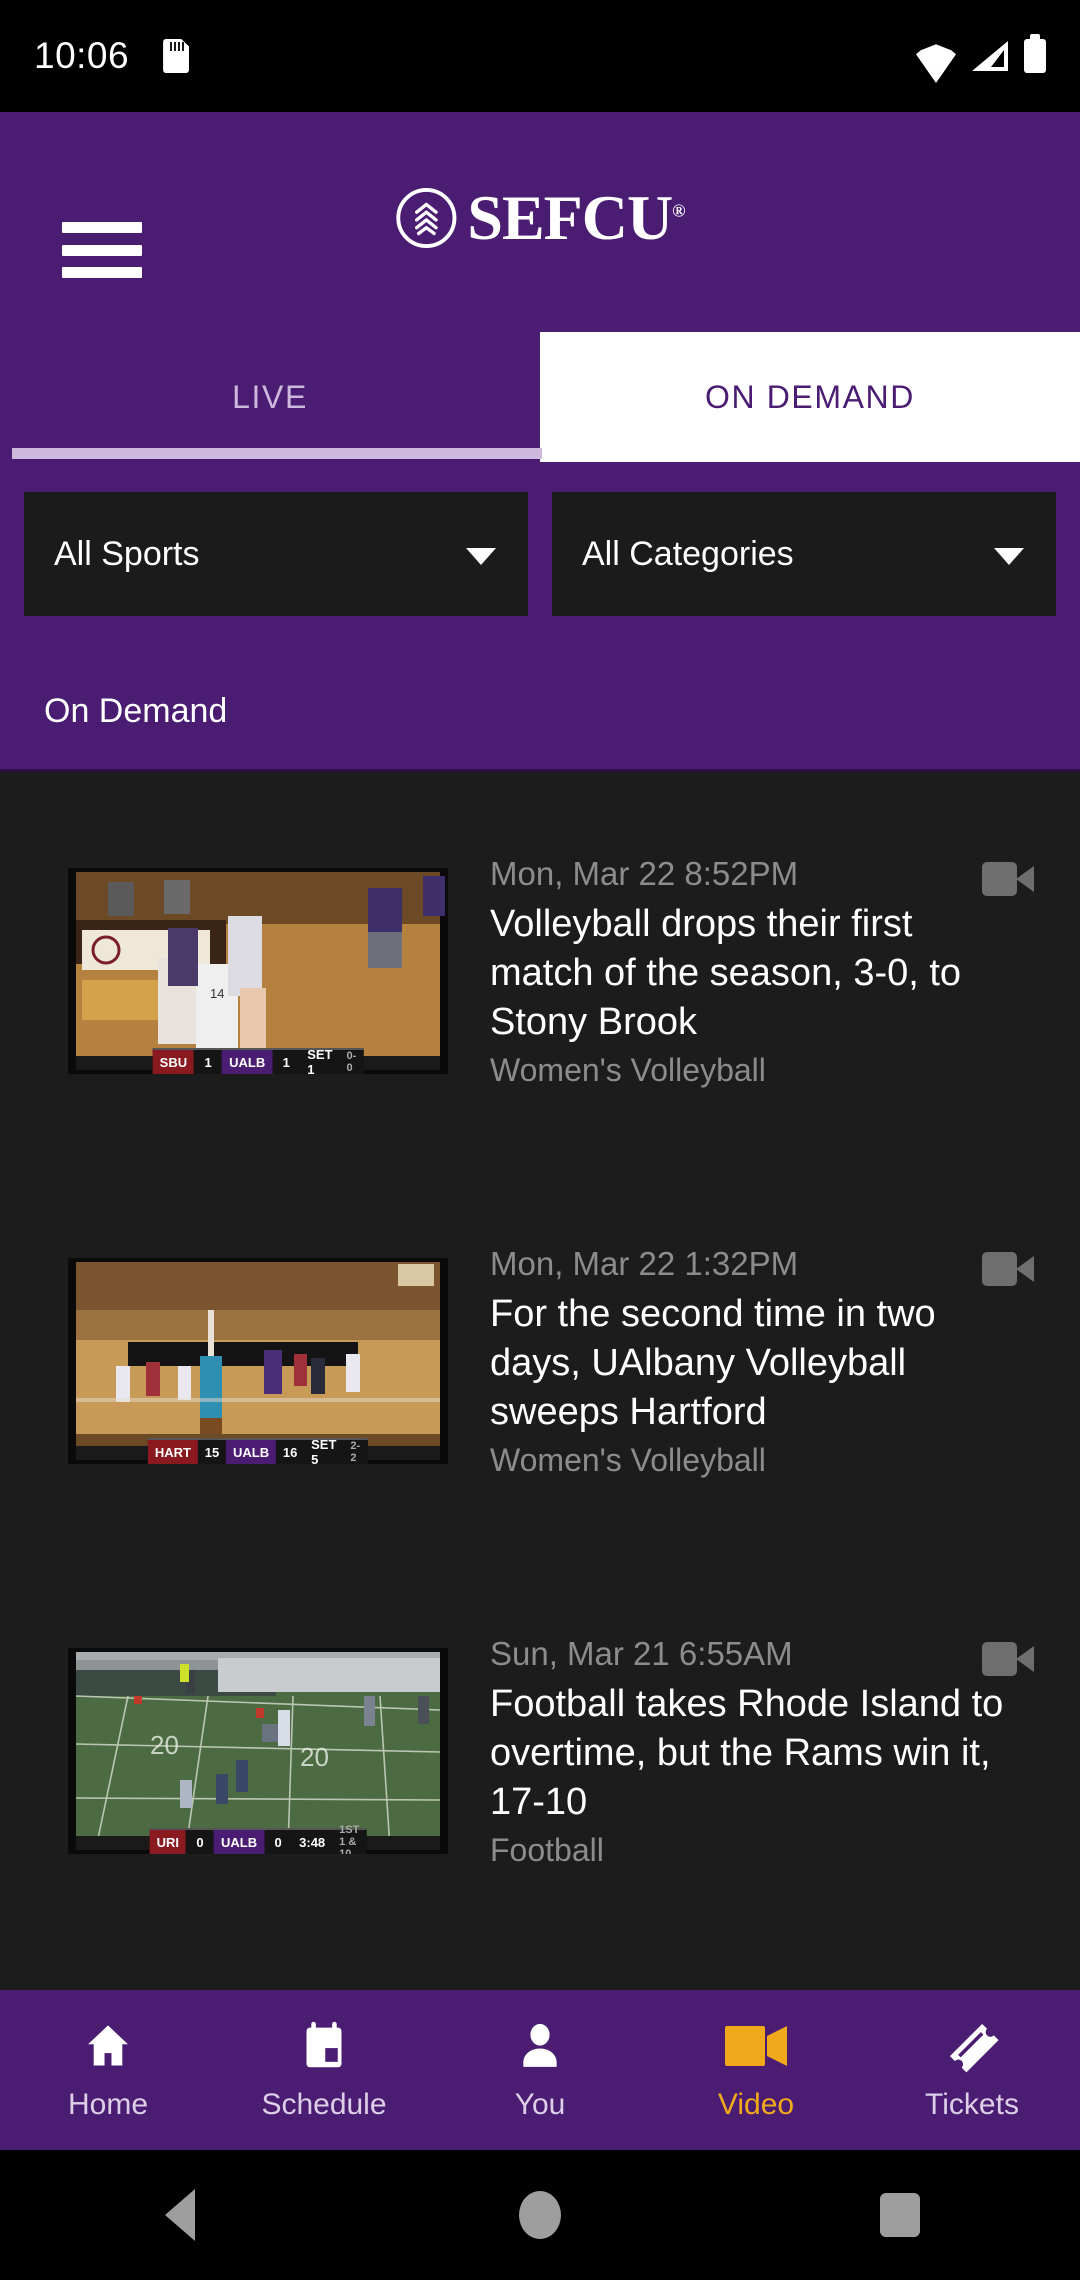  Describe the element at coordinates (172, 1452) in the screenshot. I see `score-team-a: HART` at that location.